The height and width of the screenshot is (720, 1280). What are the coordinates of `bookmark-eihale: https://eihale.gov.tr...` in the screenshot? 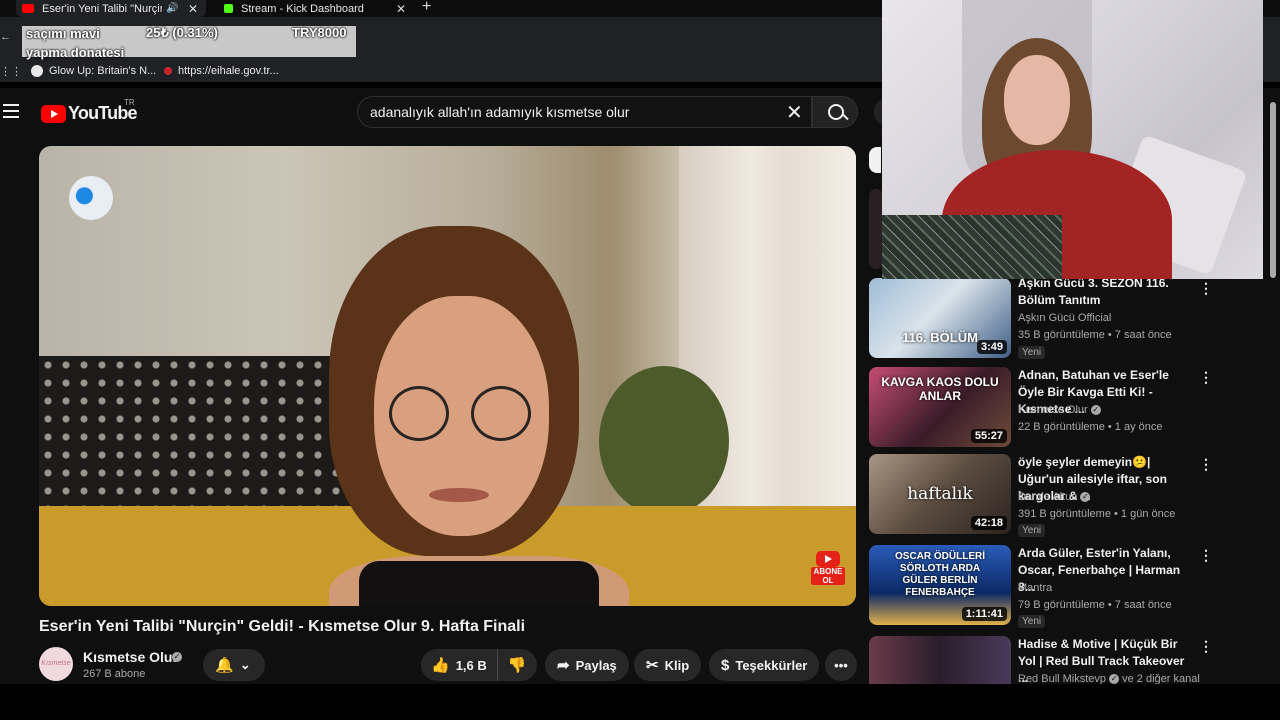 It's located at (221, 71).